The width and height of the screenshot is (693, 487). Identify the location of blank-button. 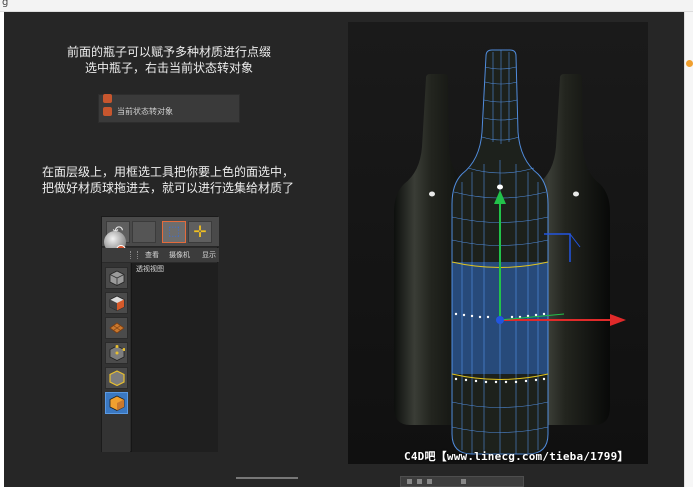
(144, 232).